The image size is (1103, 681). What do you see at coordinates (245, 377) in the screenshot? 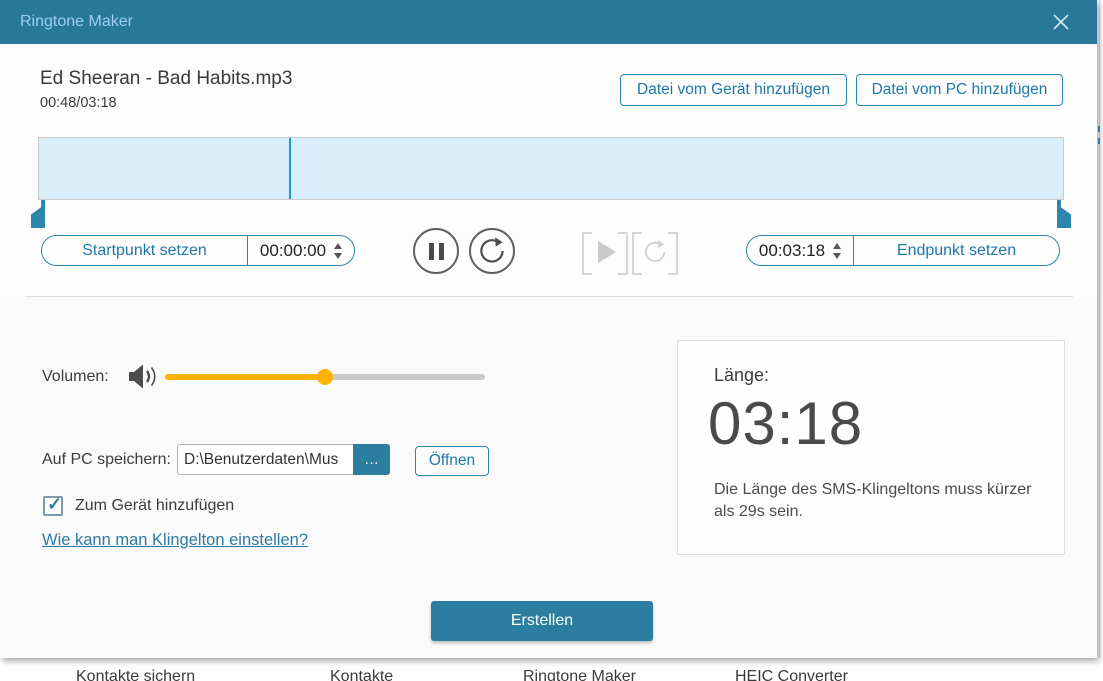
I see `volume-fill` at bounding box center [245, 377].